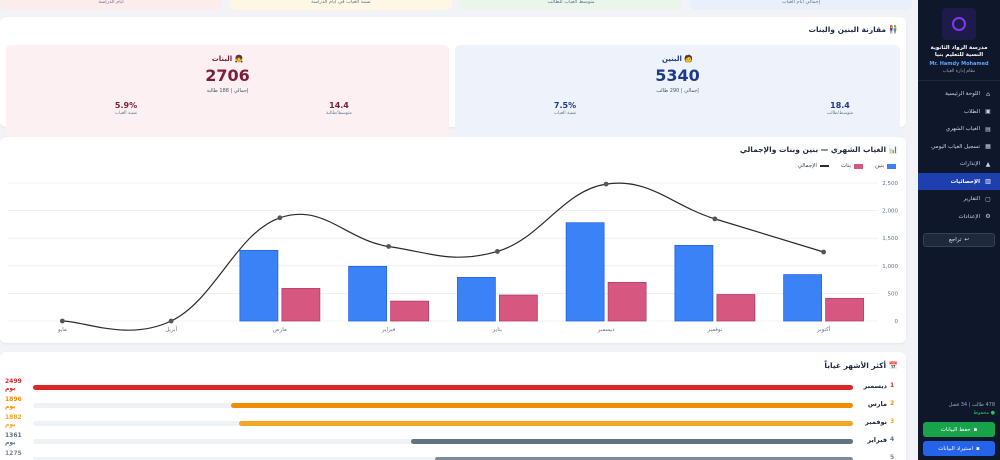 This screenshot has width=1000, height=460. Describe the element at coordinates (955, 146) in the screenshot. I see `sidebar-item-label: تسجيل الغياب اليومي` at that location.